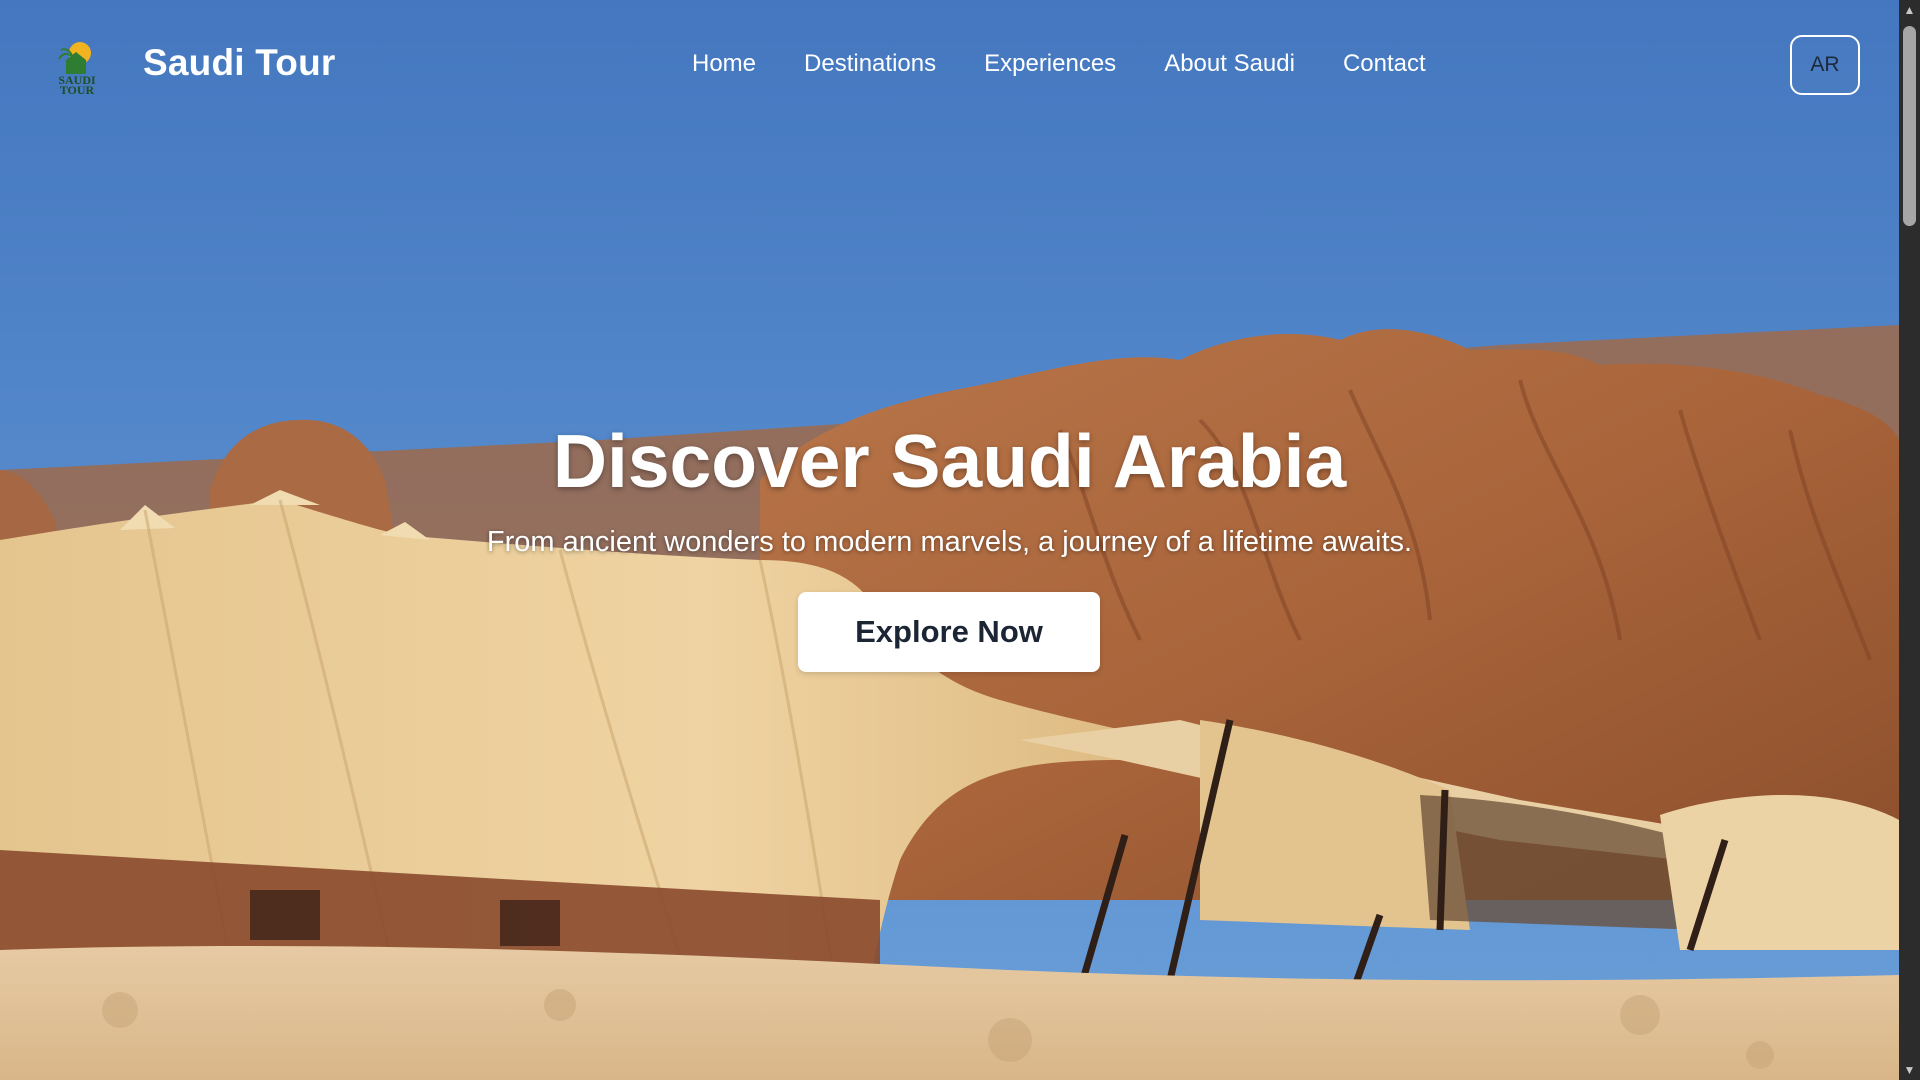 The image size is (1920, 1080). I want to click on vertical-scrollbar: ▲ ▼, so click(1909, 540).